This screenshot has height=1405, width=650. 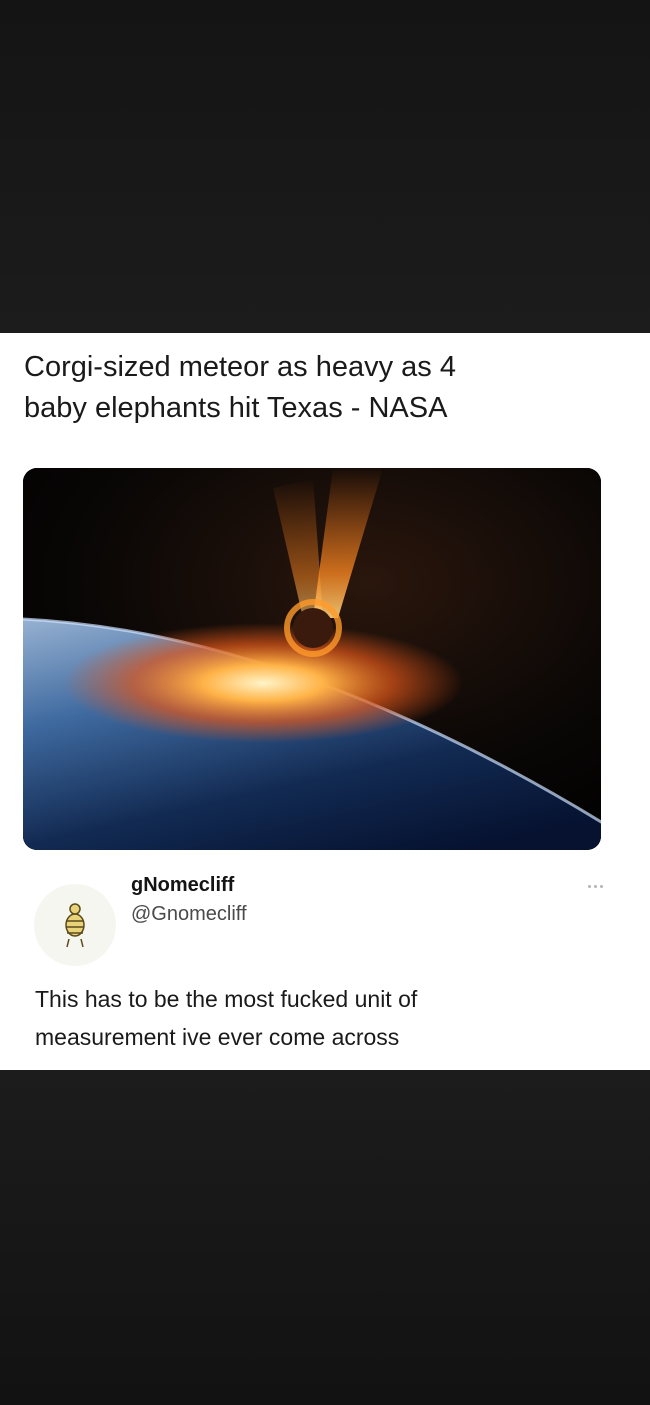 What do you see at coordinates (236, 408) in the screenshot?
I see `headline-line-2: baby elephants hit Texas - NASA` at bounding box center [236, 408].